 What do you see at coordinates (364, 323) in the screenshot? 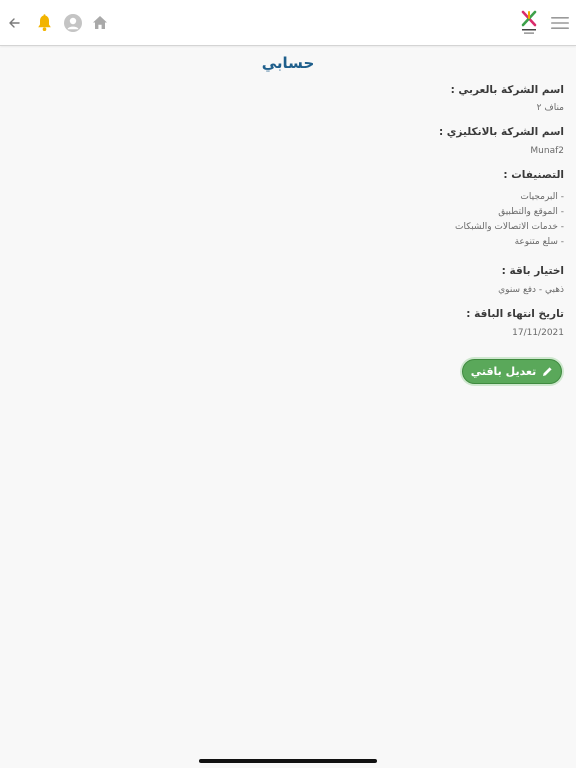
I see `expiry-section: تاريخ انتهاء الباقة : 17/11/2021` at bounding box center [364, 323].